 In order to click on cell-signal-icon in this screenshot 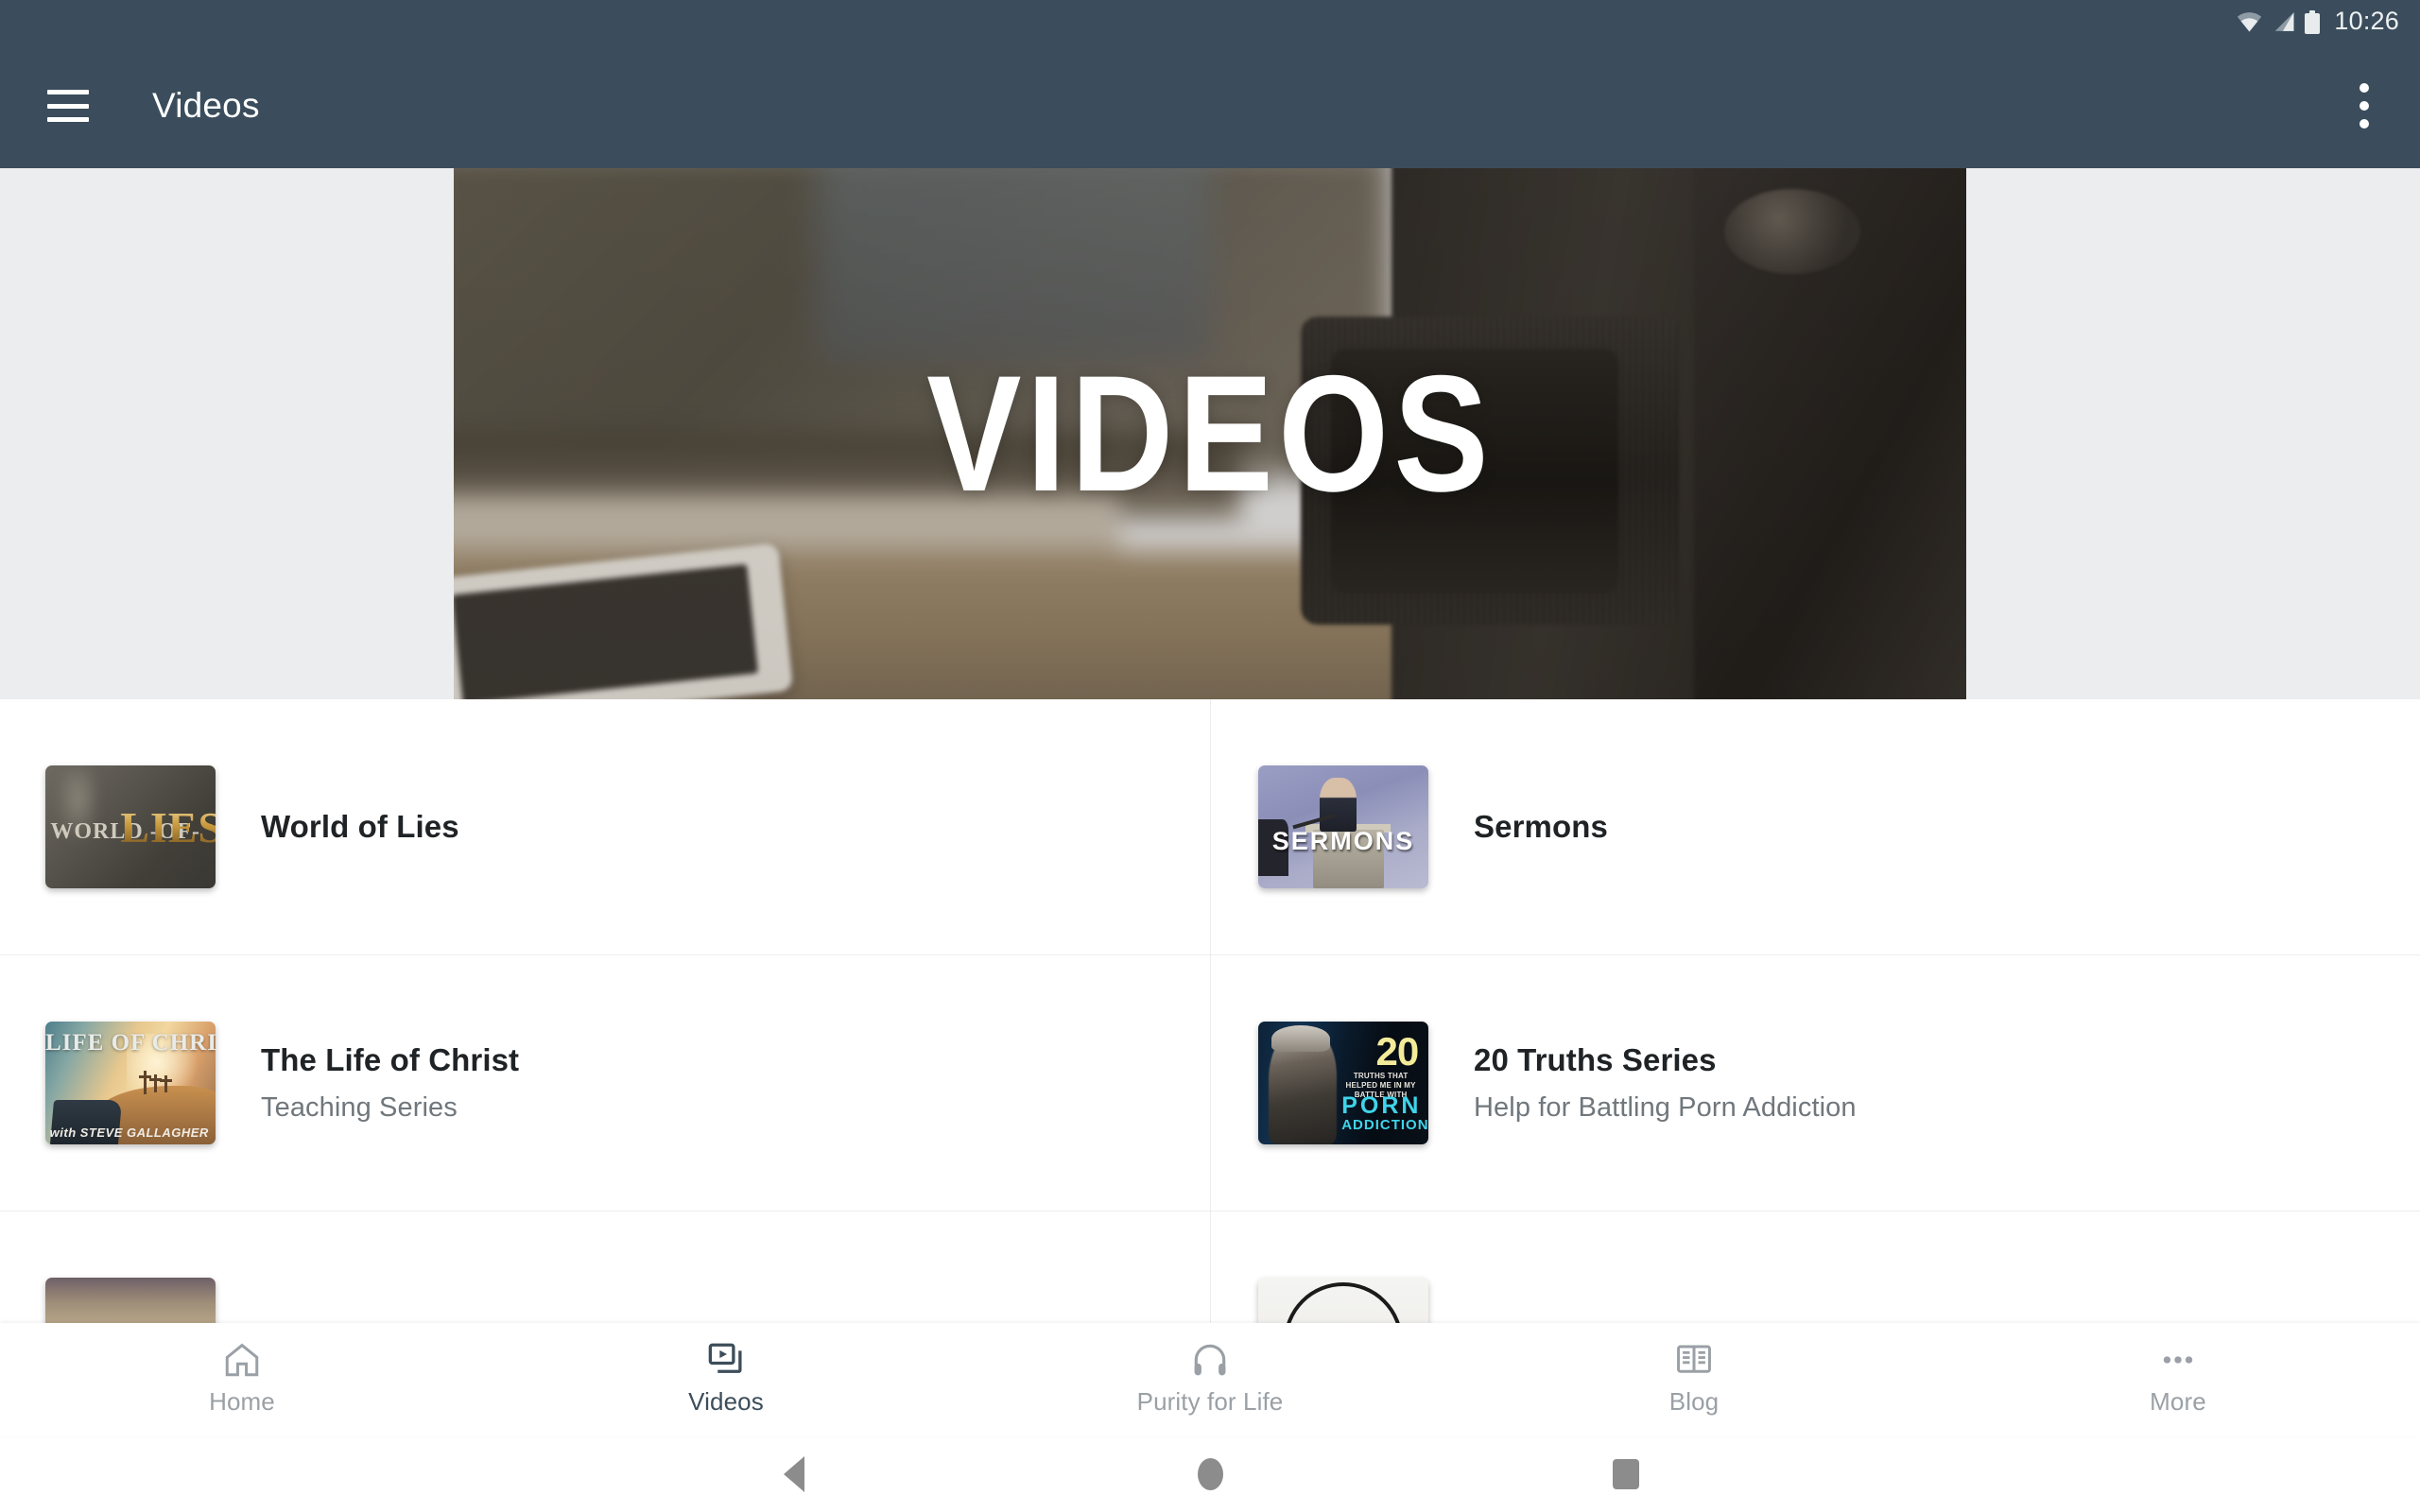, I will do `click(2284, 21)`.